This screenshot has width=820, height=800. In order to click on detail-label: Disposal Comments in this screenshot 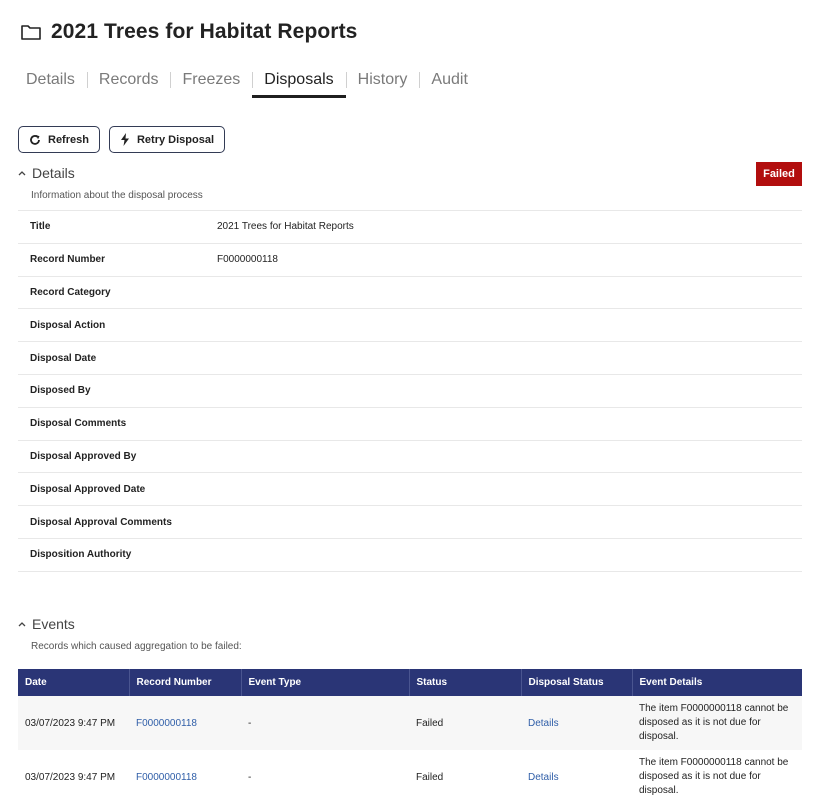, I will do `click(78, 424)`.